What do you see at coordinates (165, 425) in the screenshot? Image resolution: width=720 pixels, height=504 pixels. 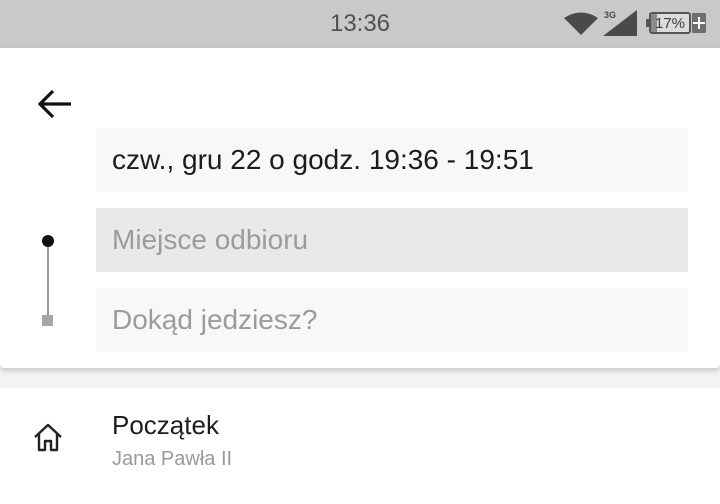 I see `saved-place-title: Początek` at bounding box center [165, 425].